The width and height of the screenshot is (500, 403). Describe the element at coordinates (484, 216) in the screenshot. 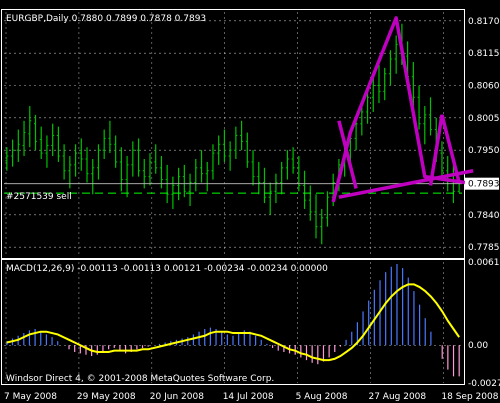

I see `price-tick-label: 0.7840` at that location.